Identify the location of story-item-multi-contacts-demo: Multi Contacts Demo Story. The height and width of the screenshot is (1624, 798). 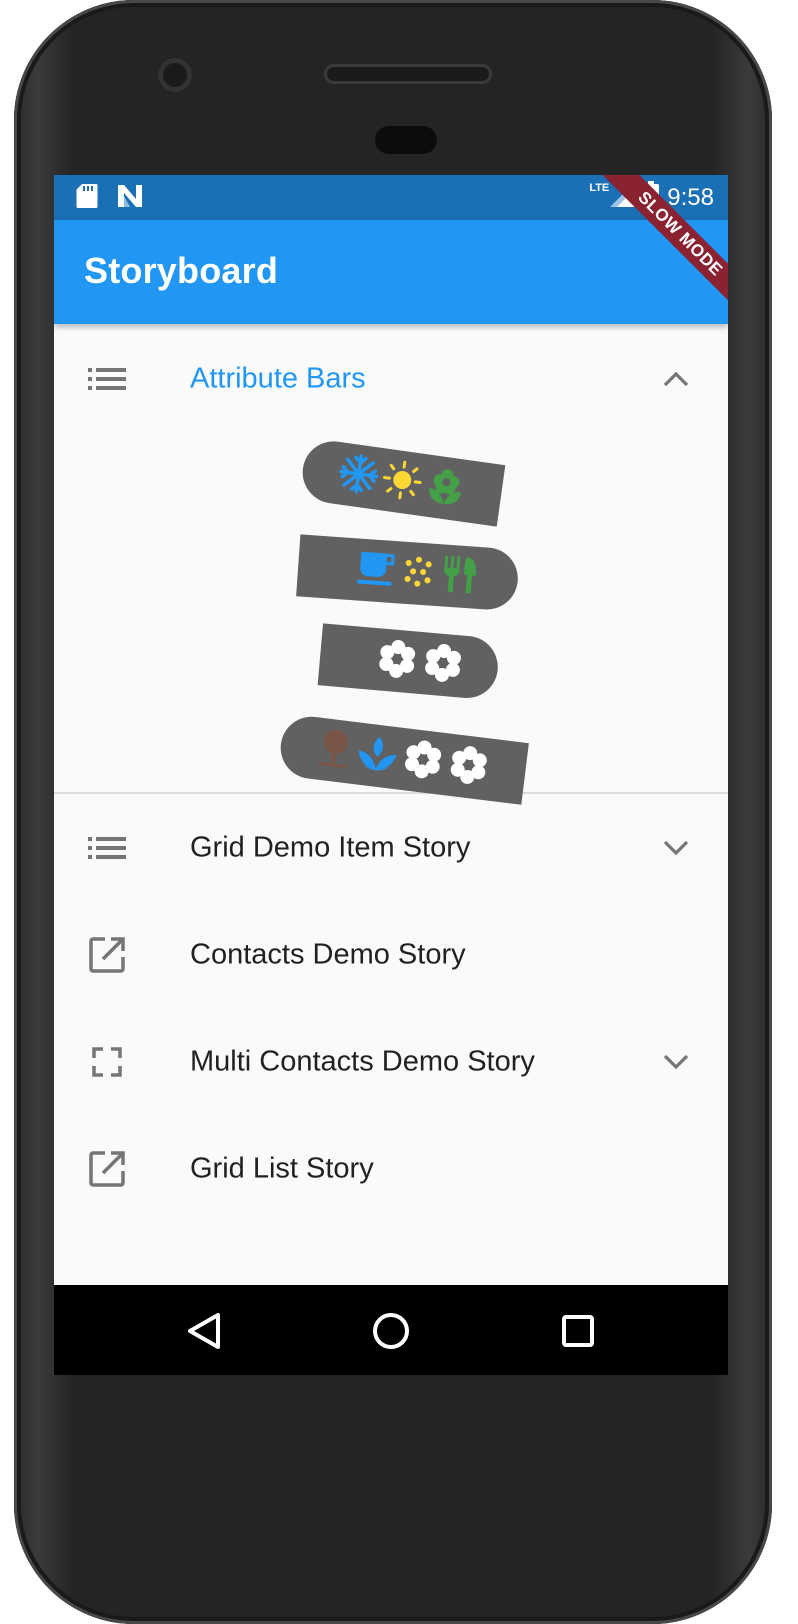
(391, 1061).